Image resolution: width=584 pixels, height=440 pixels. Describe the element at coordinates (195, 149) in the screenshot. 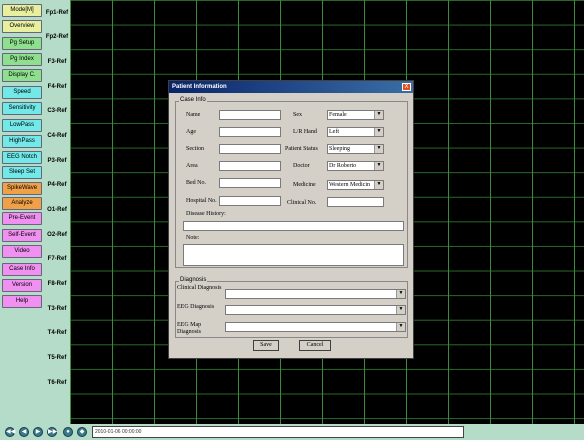

I see `section-label: Section` at that location.